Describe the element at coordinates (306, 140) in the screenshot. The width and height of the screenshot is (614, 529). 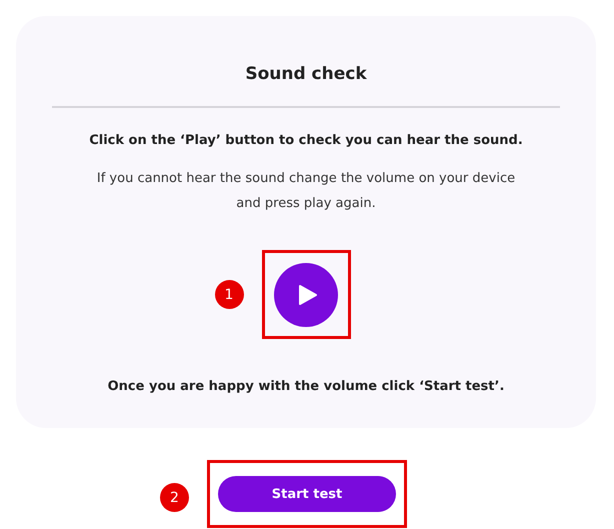
I see `instruction-text: Click on the ‘Play’ button to check you can hear the sound.` at that location.